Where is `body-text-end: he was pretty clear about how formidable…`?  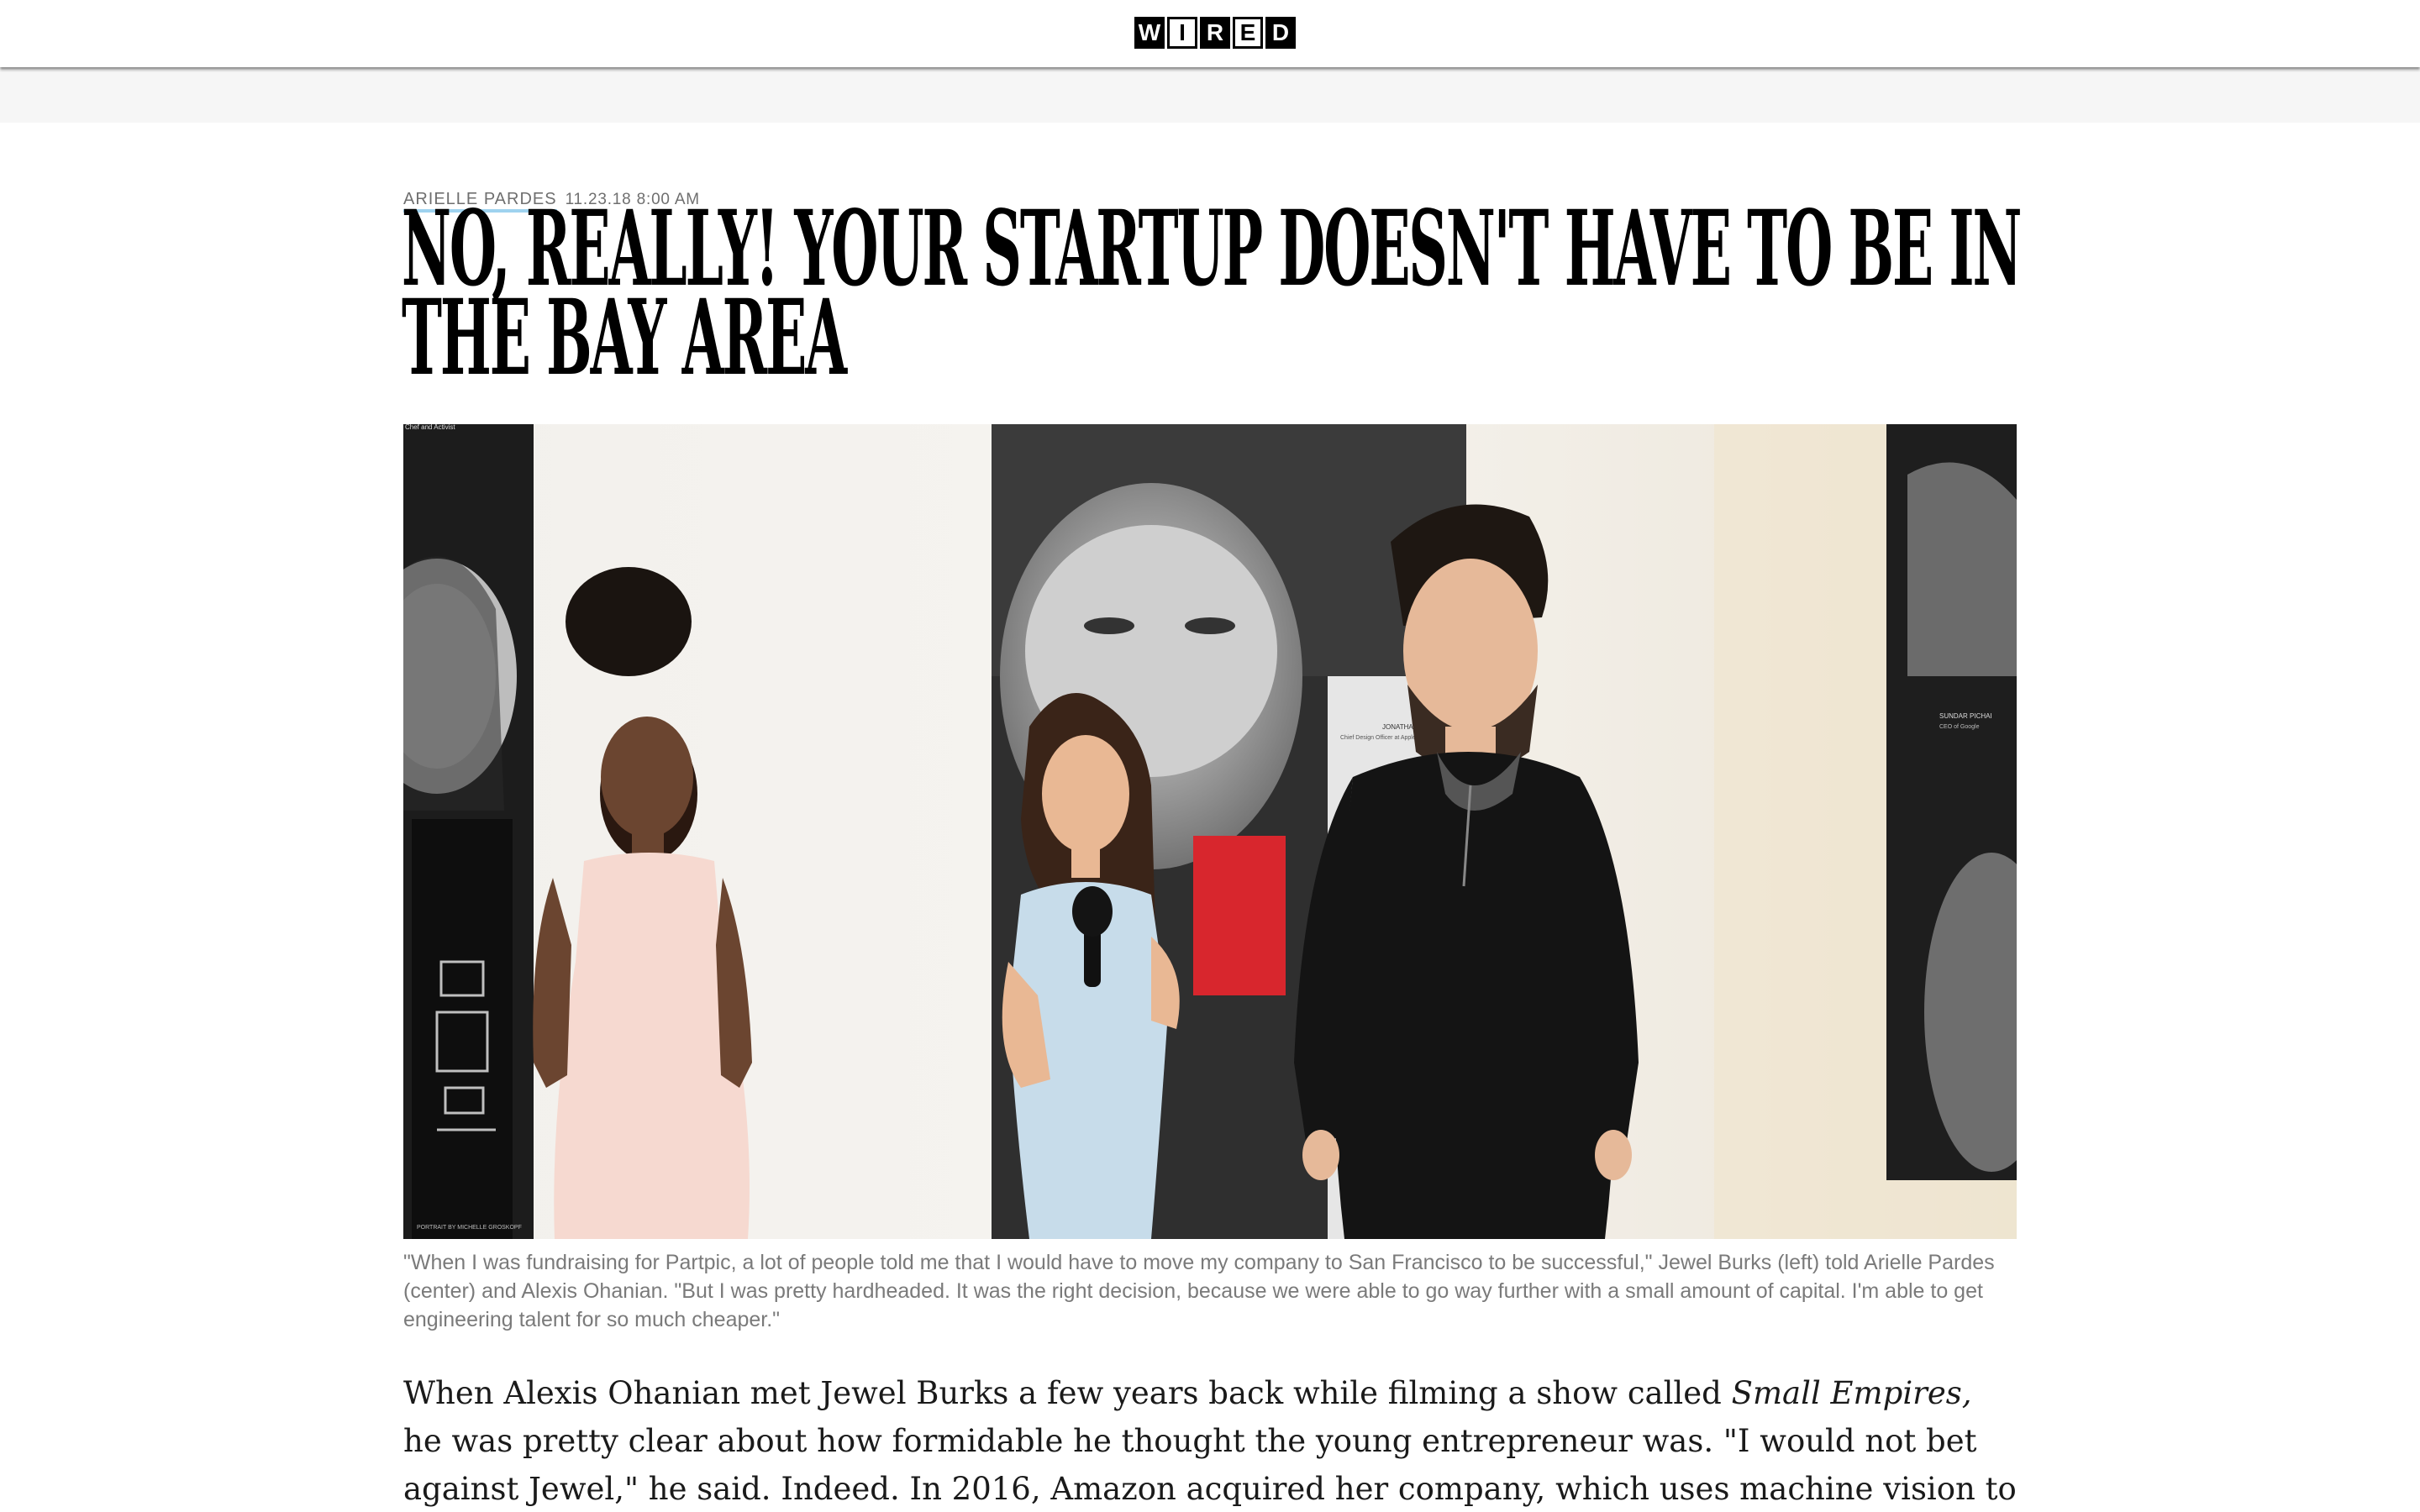 body-text-end: he was pretty clear about how formidable… is located at coordinates (1210, 1465).